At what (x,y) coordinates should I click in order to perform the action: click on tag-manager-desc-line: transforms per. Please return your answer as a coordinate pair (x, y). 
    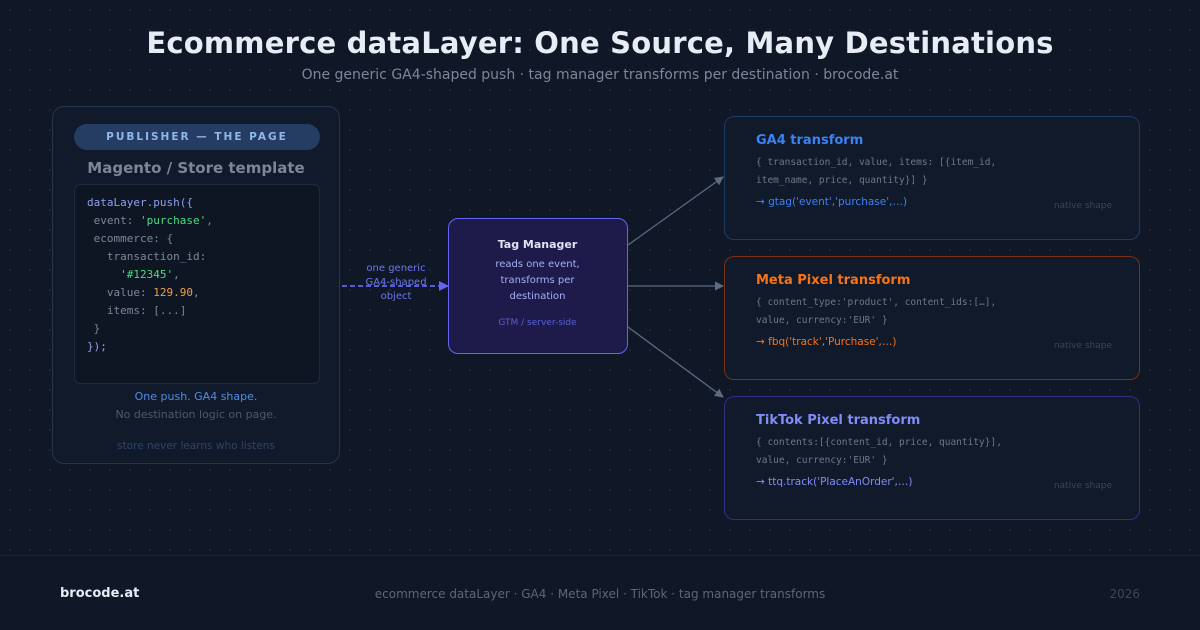
    Looking at the image, I should click on (537, 280).